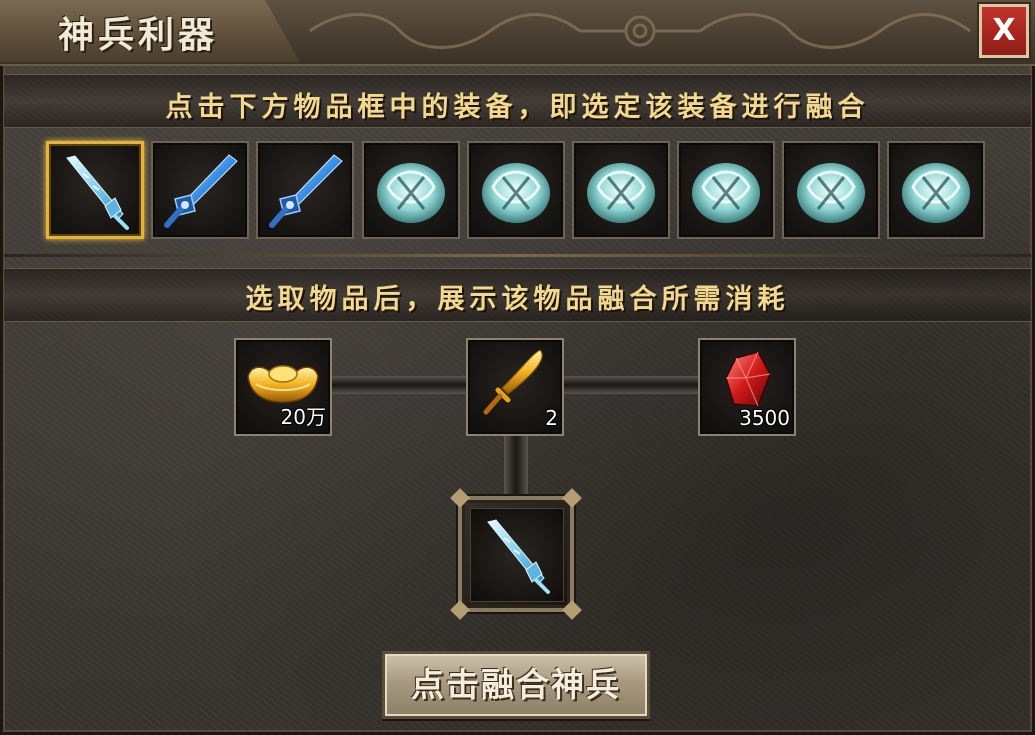 This screenshot has height=735, width=1035. I want to click on cost-hint-band: 选取物品后，展示该物品融合所需消耗, so click(517, 295).